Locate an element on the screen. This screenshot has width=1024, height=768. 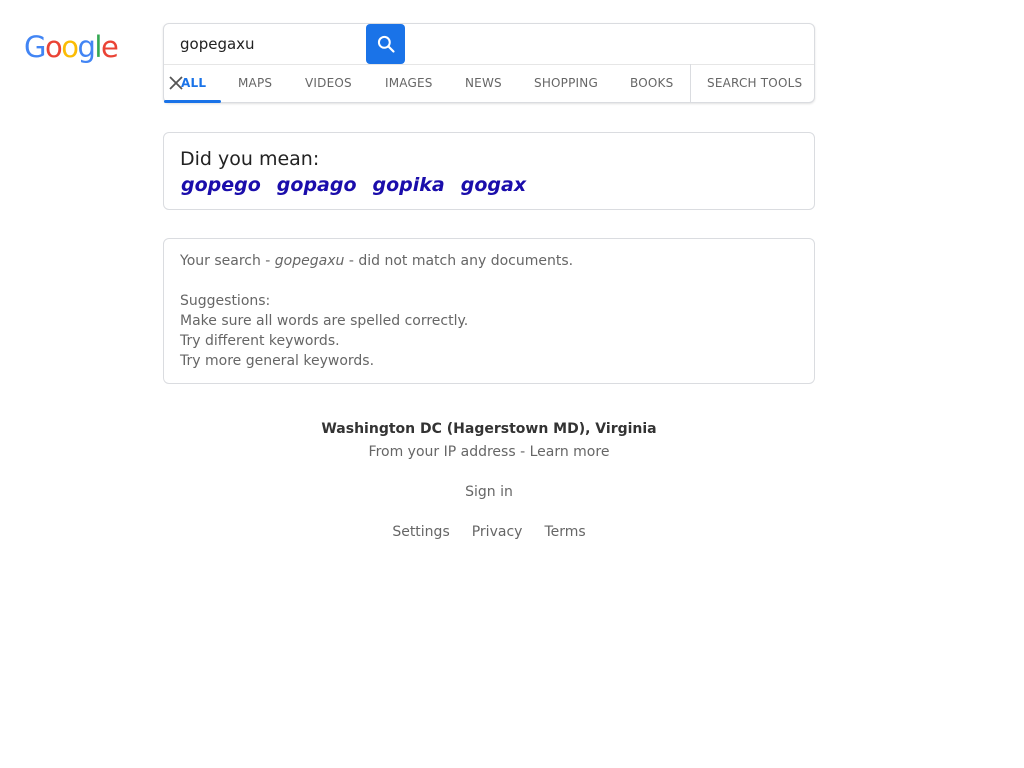
search-icon is located at coordinates (386, 44).